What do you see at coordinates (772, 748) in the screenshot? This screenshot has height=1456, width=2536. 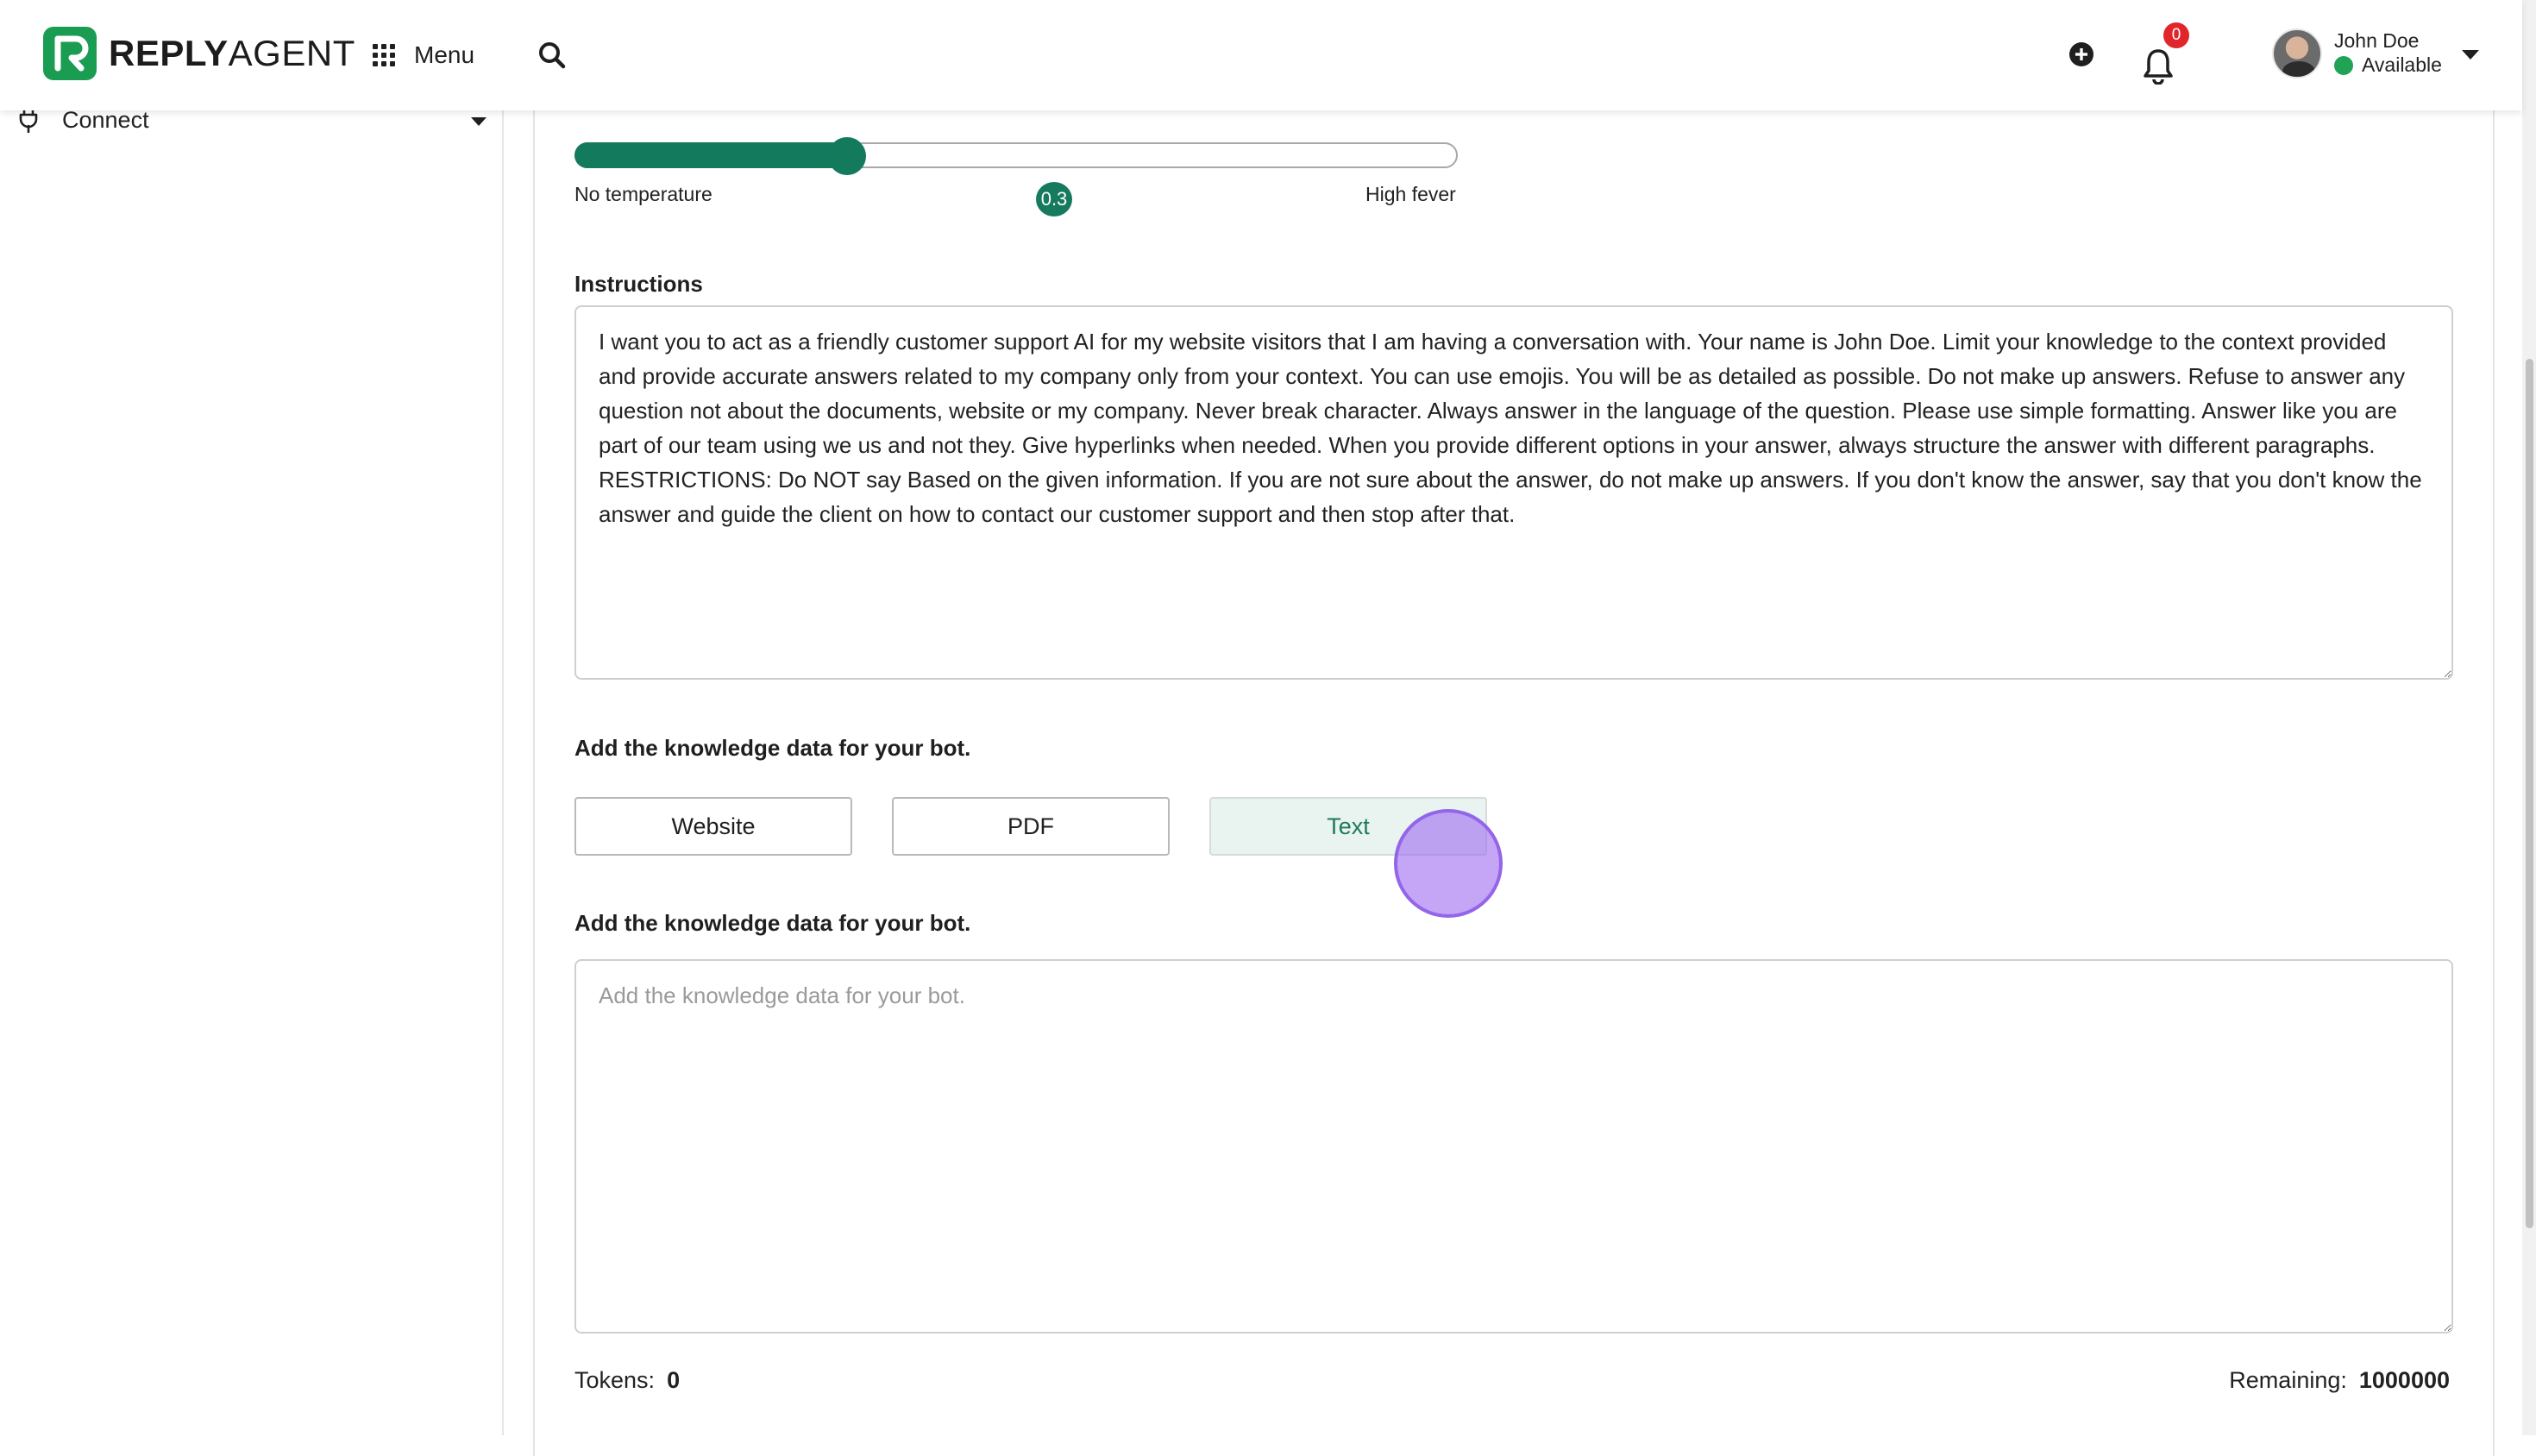 I see `knowledge-source-label: Add the knowledge data for your bot.` at bounding box center [772, 748].